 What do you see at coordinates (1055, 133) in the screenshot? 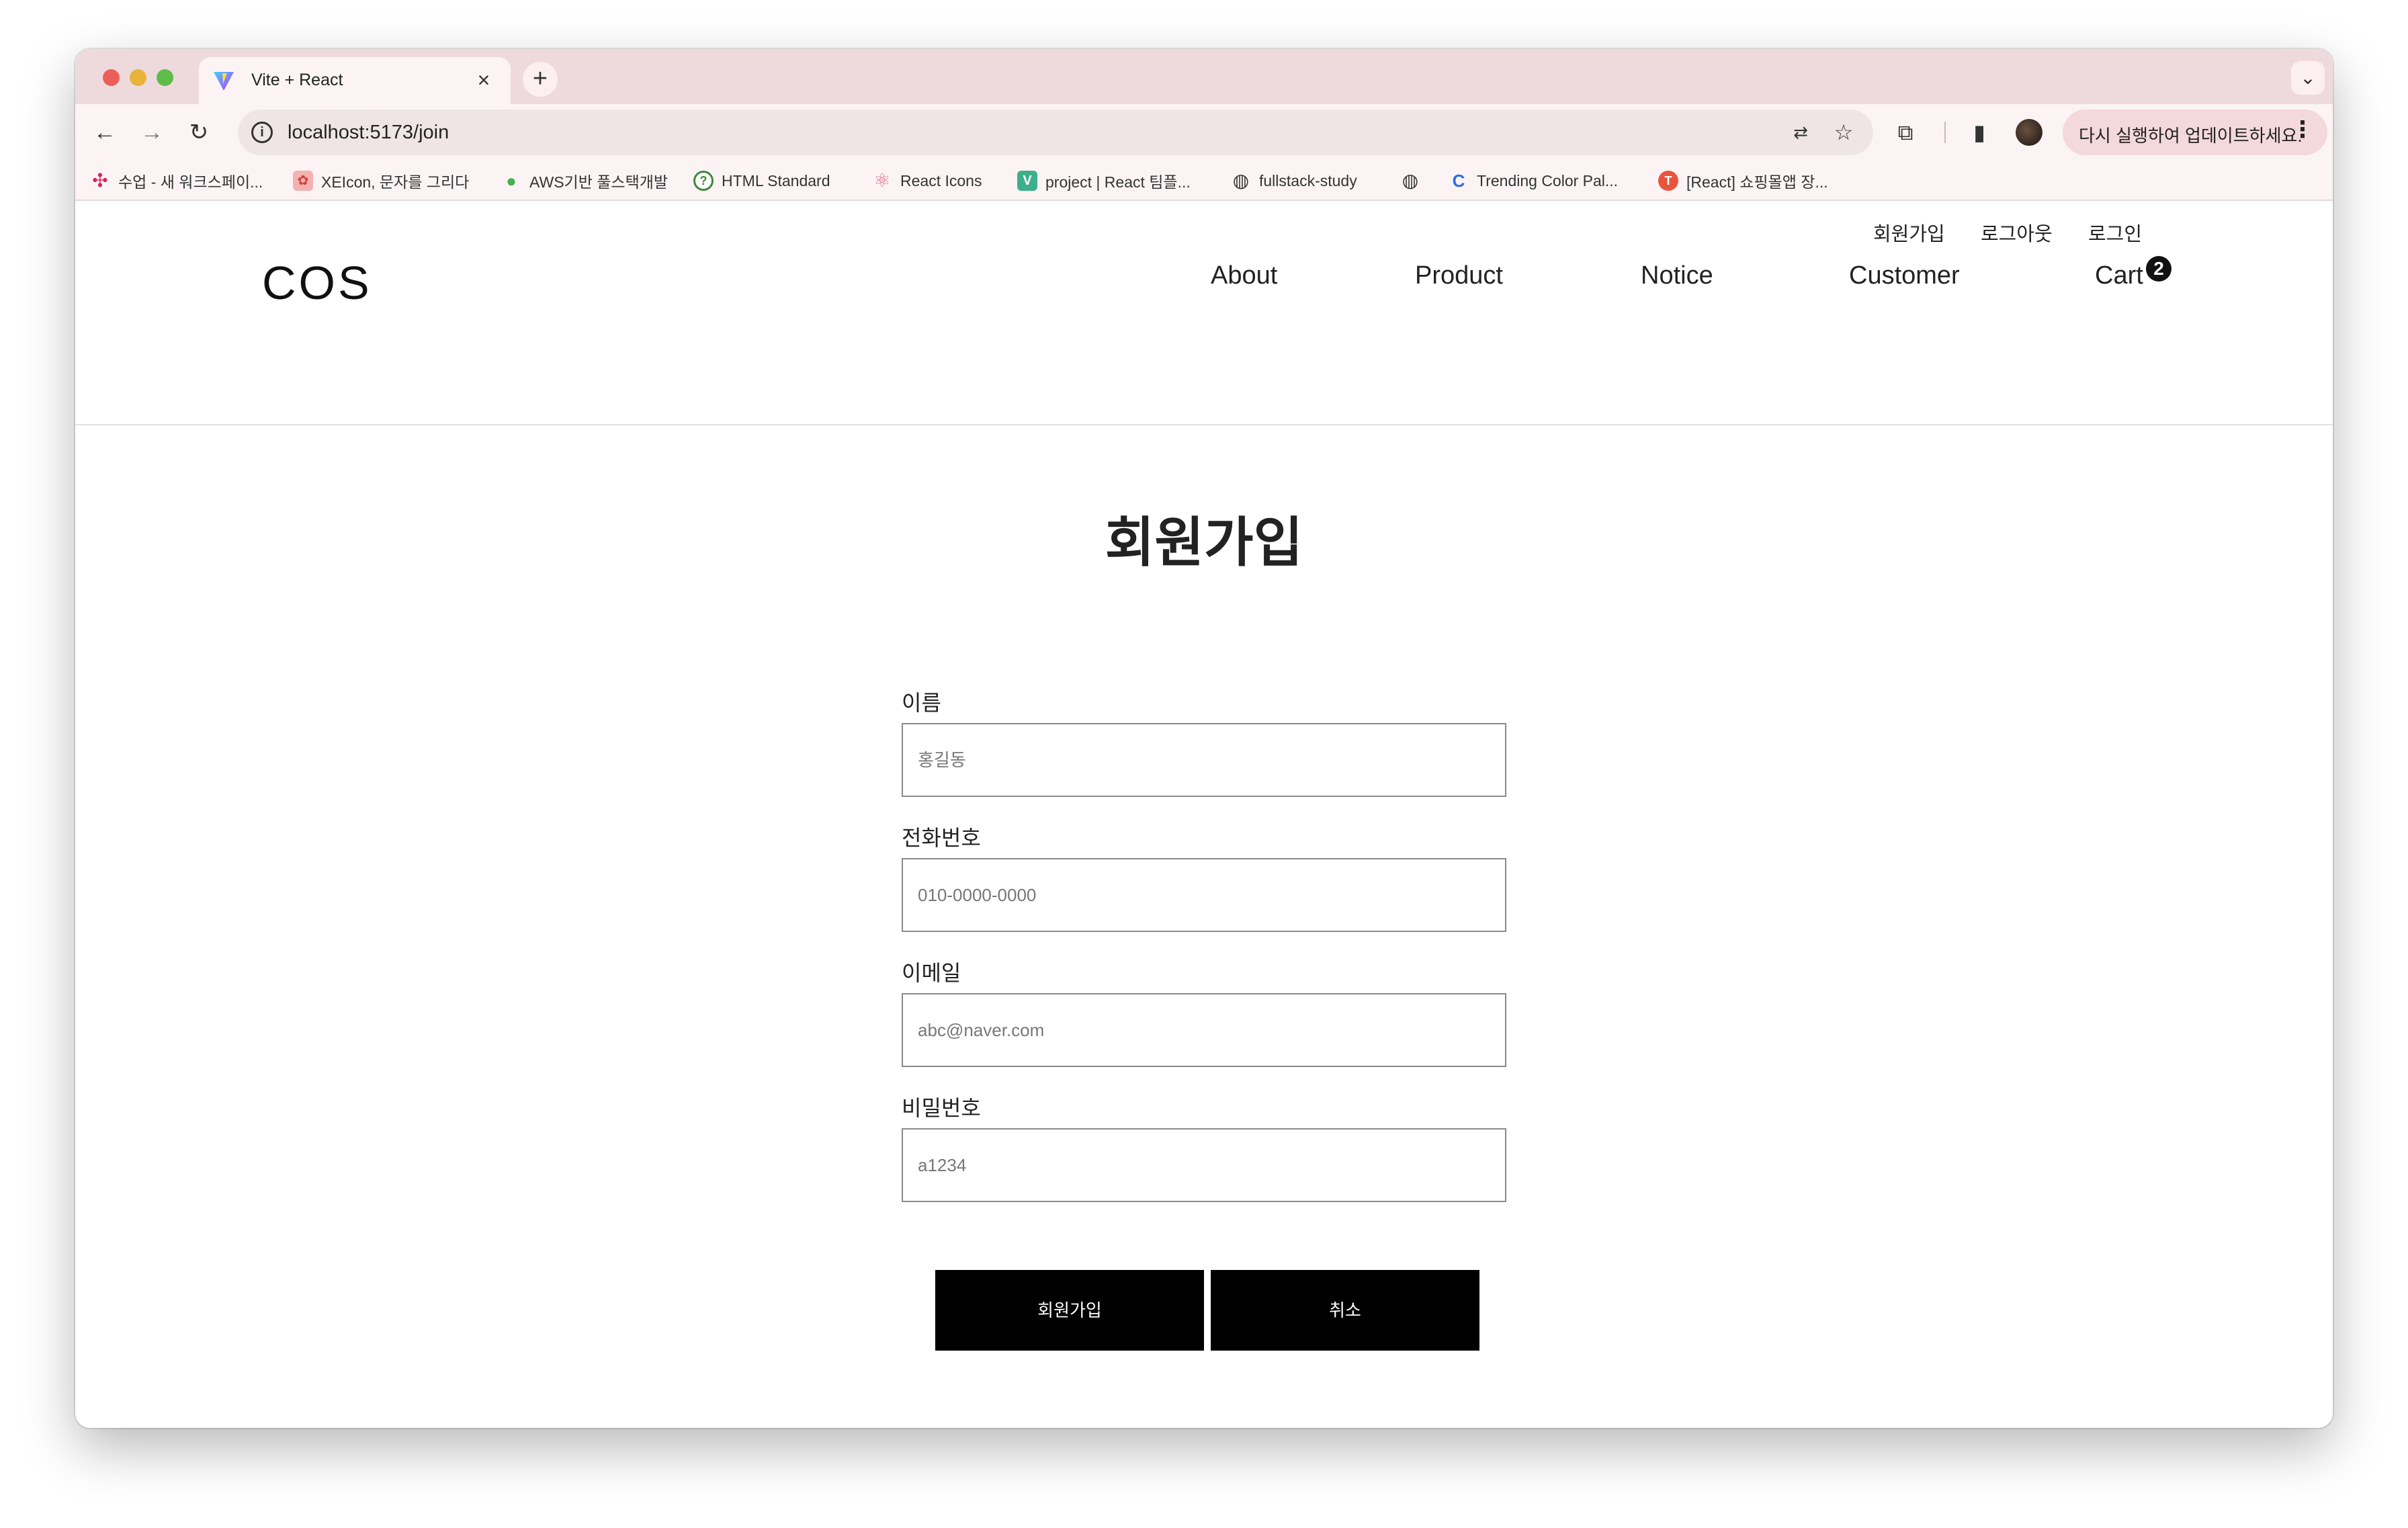
I see `address-bar: i localhost:5173/join ⇄ ☆` at bounding box center [1055, 133].